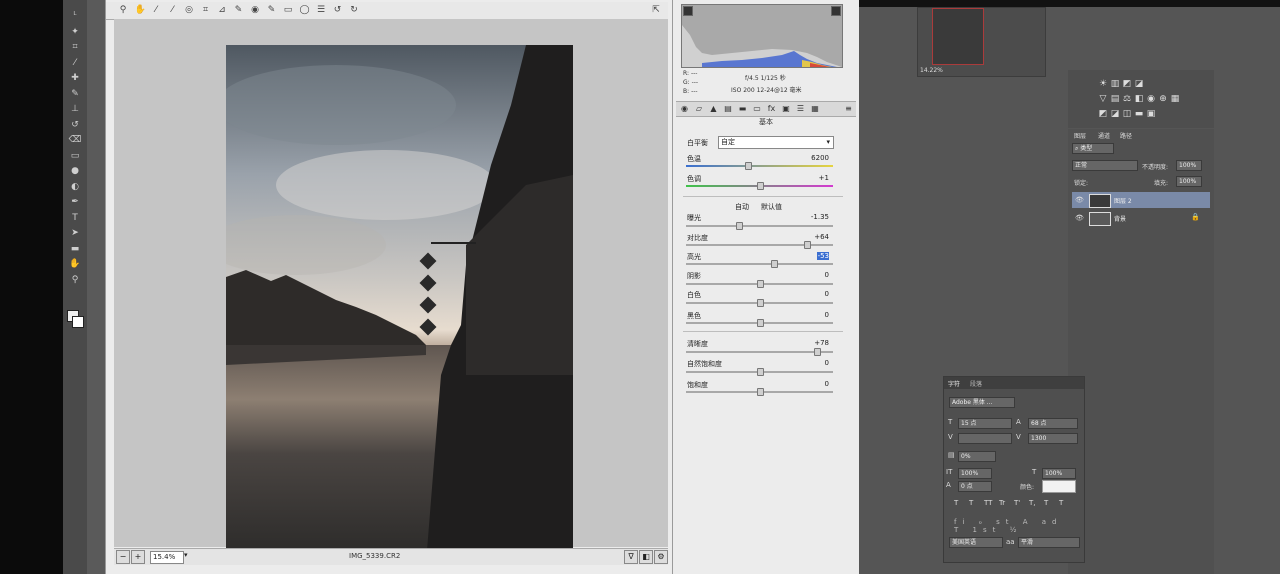 This screenshot has width=1280, height=574. I want to click on camera-calibration-tab-icon: ▣, so click(786, 108).